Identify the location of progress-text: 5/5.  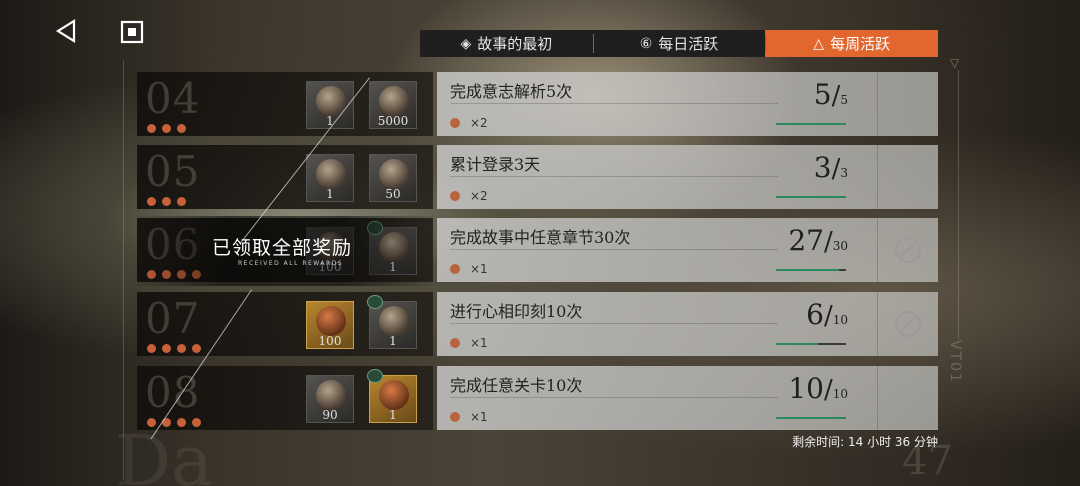
(831, 94).